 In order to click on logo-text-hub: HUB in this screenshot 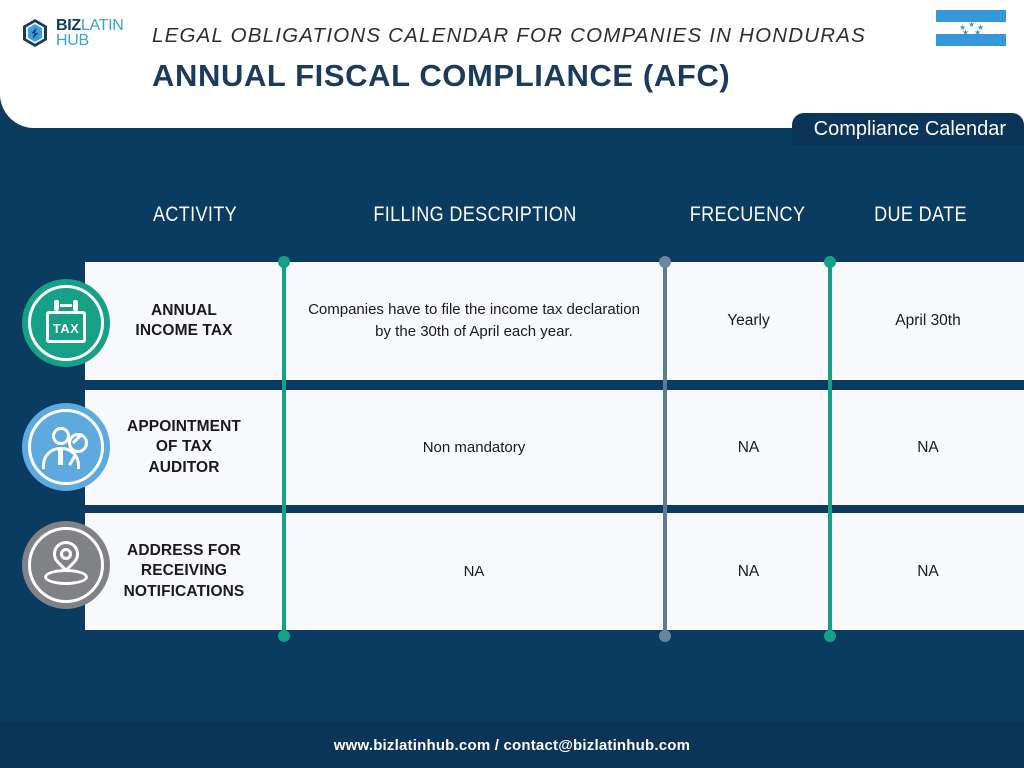, I will do `click(72, 40)`.